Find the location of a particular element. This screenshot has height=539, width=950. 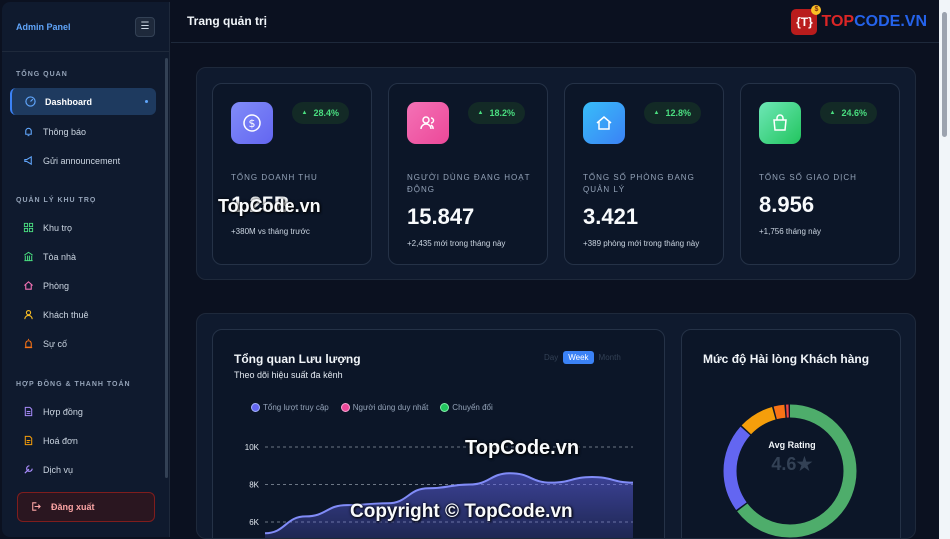

change-badge: ▲ 28.4% is located at coordinates (320, 113).